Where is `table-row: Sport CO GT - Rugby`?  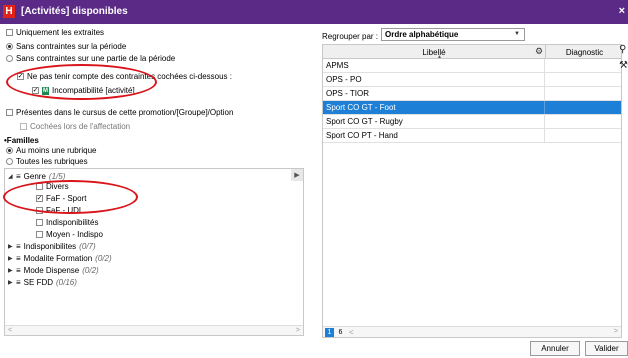 table-row: Sport CO GT - Rugby is located at coordinates (472, 122).